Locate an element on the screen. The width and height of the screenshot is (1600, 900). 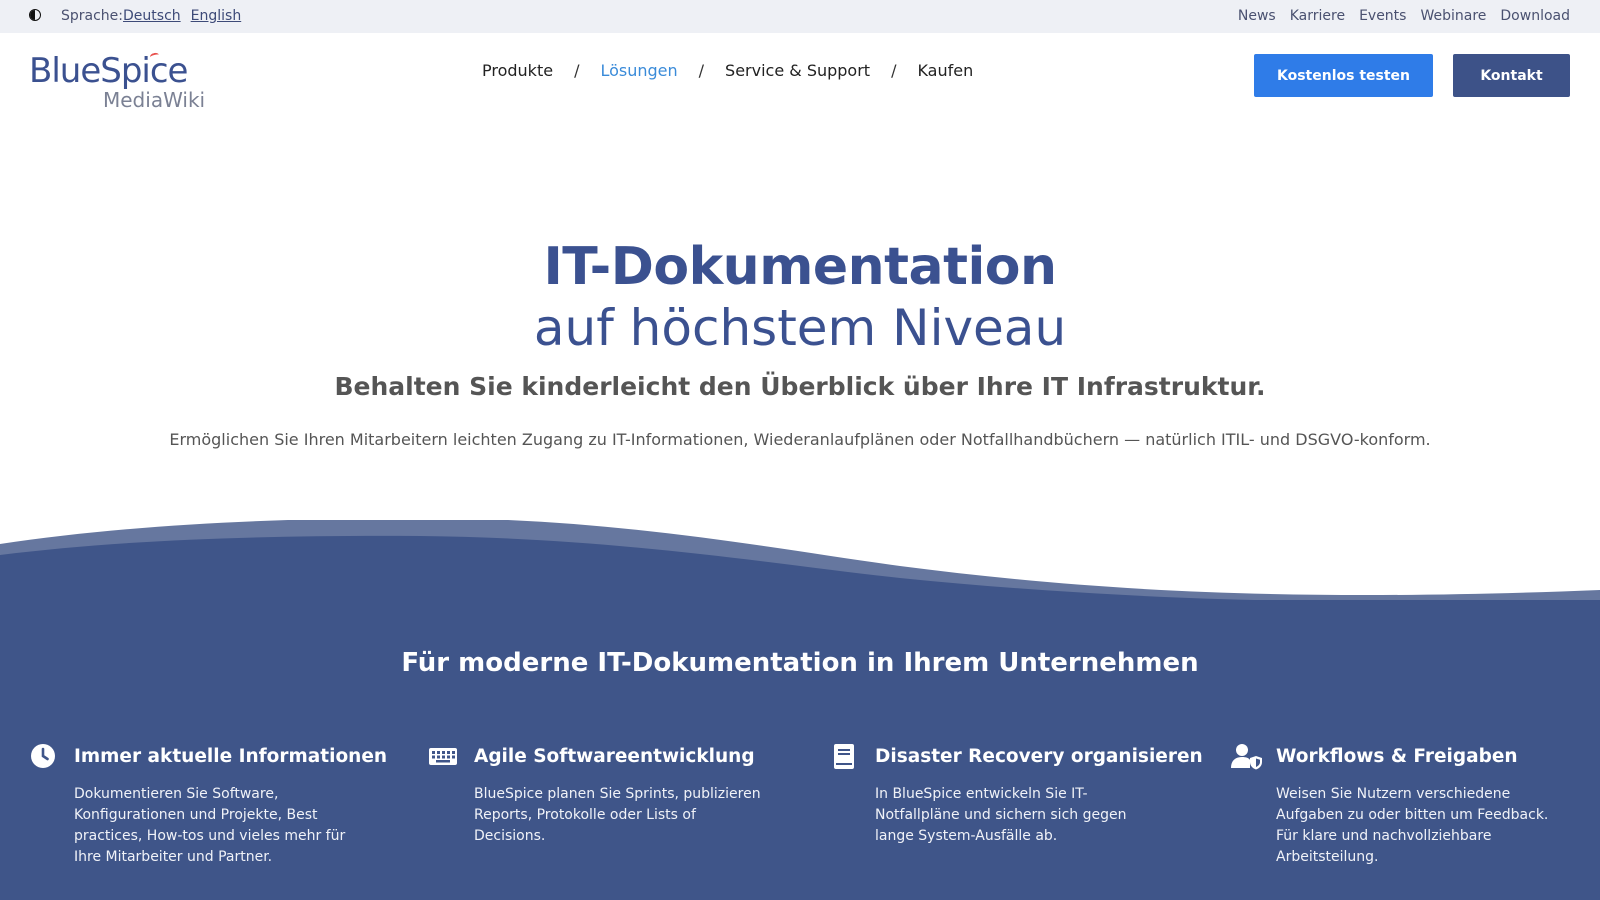
language-switcher: Sprache:Deutsch English is located at coordinates (151, 16).